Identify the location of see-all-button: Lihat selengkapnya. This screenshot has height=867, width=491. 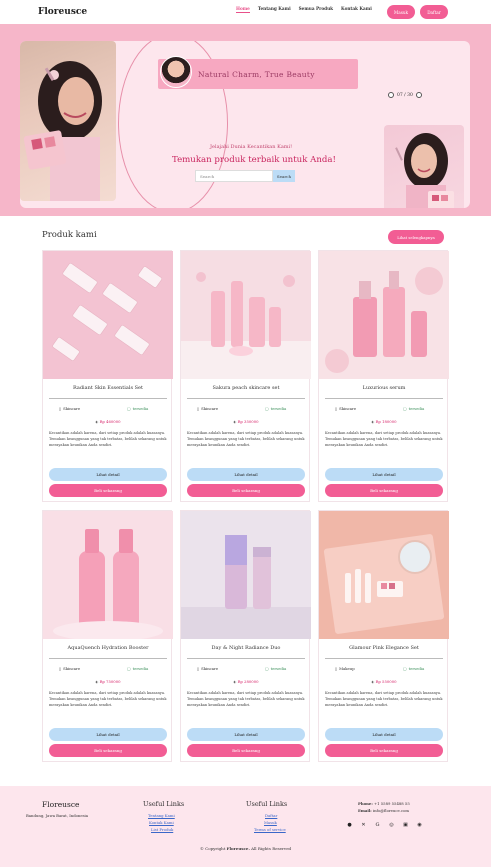
(416, 237).